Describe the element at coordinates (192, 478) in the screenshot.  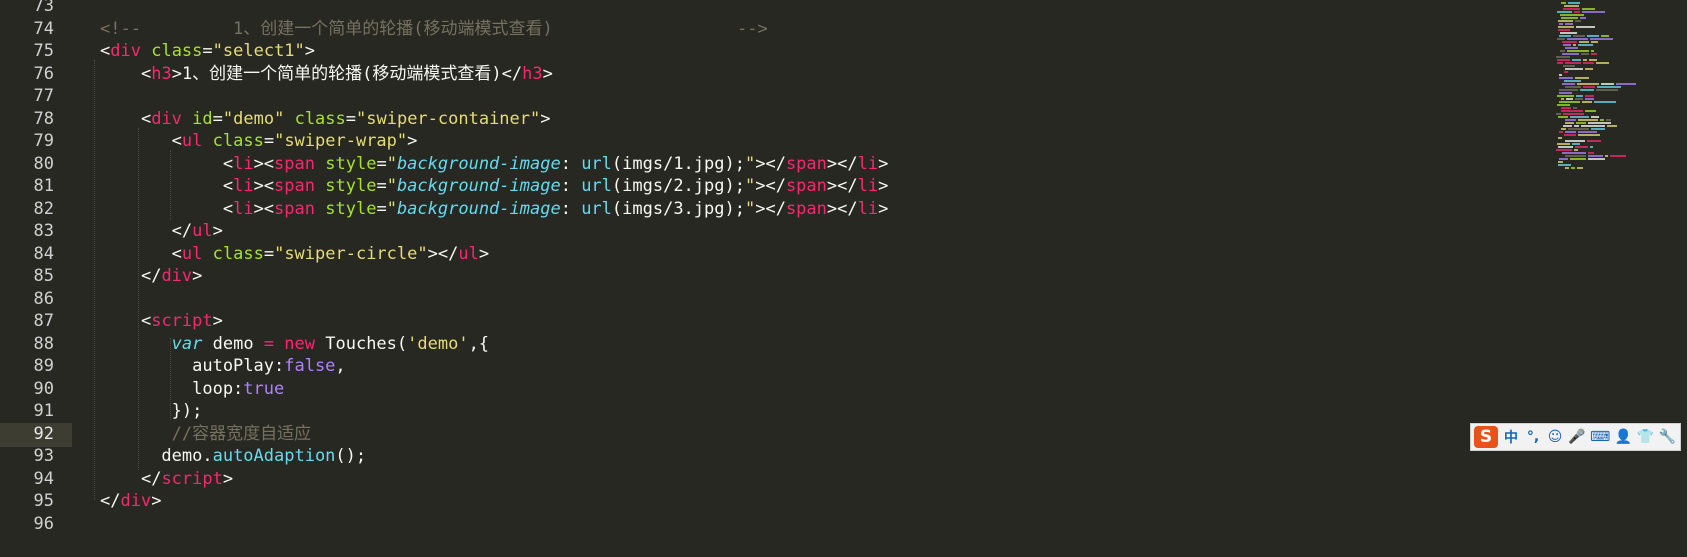
I see `code-token: script` at that location.